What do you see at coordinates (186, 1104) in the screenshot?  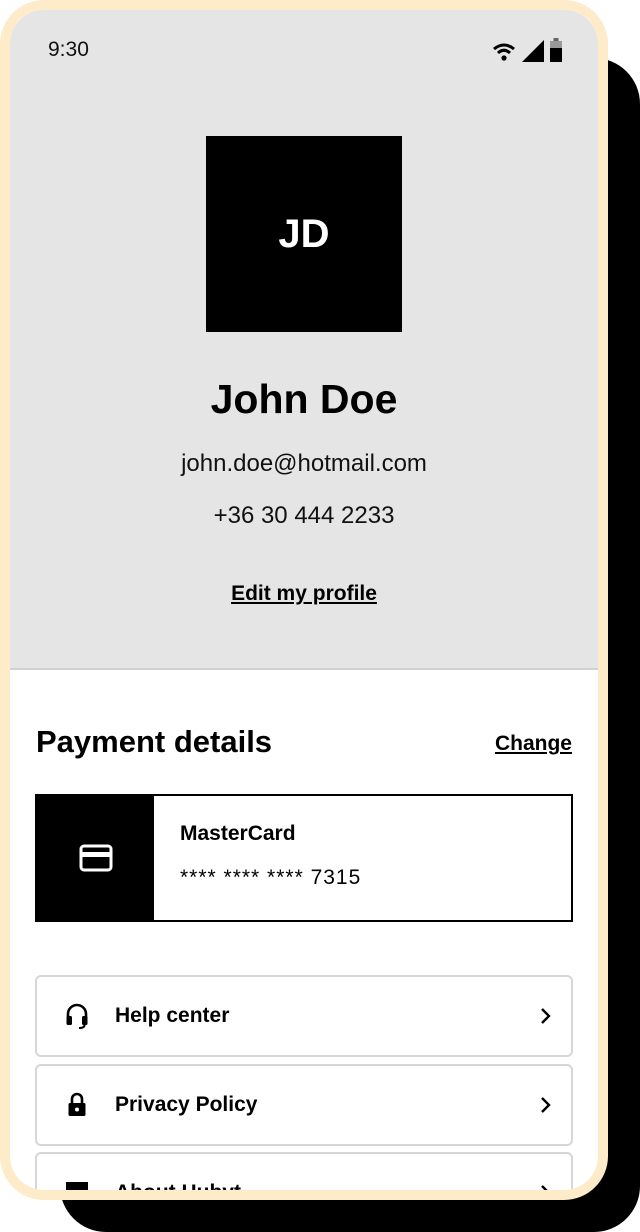 I see `menu-item-label: Privacy Policy` at bounding box center [186, 1104].